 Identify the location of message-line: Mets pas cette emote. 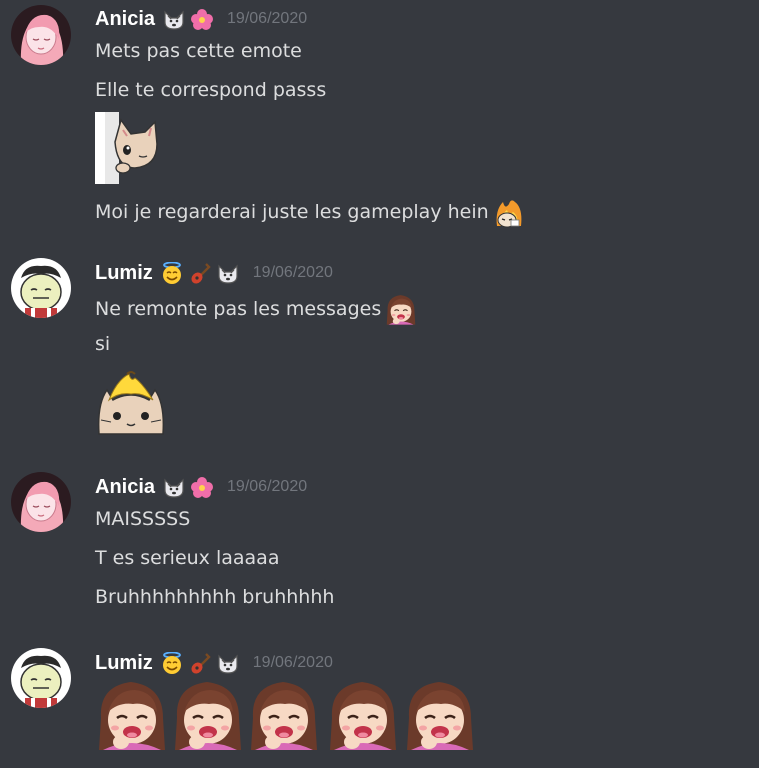
(198, 51).